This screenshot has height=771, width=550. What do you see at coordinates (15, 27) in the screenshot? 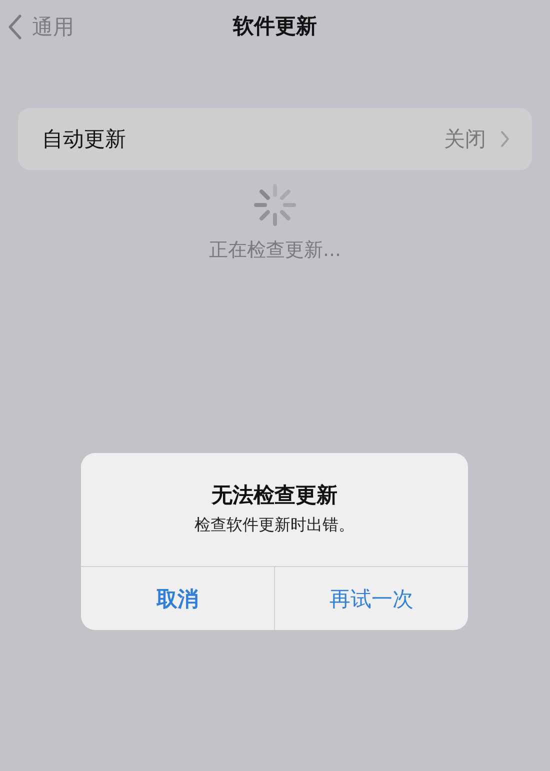
I see `back-chevron-icon` at bounding box center [15, 27].